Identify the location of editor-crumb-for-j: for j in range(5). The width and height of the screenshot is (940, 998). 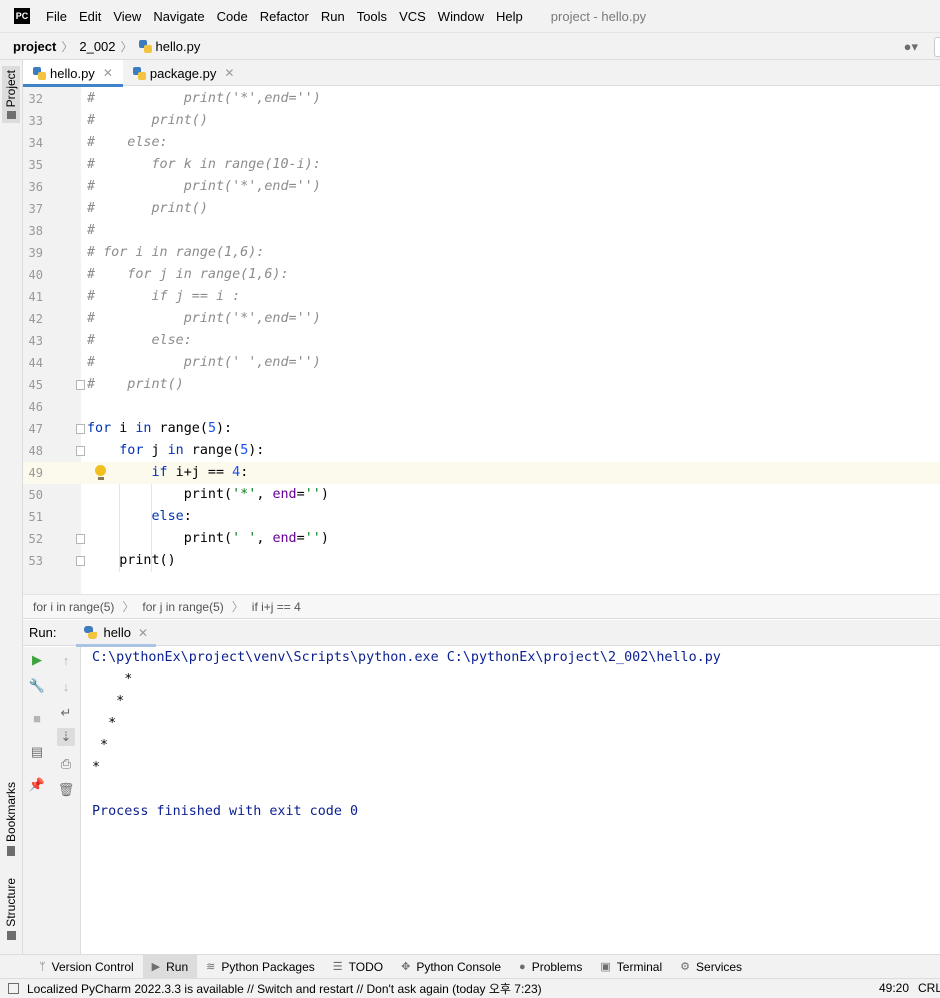
(182, 607).